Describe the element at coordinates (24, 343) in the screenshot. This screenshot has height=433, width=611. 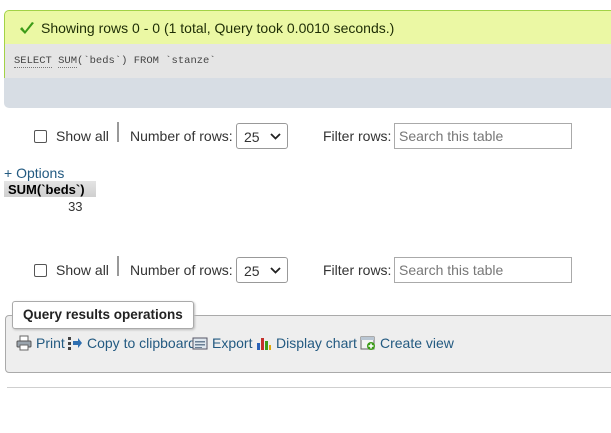
I see `printer-icon` at that location.